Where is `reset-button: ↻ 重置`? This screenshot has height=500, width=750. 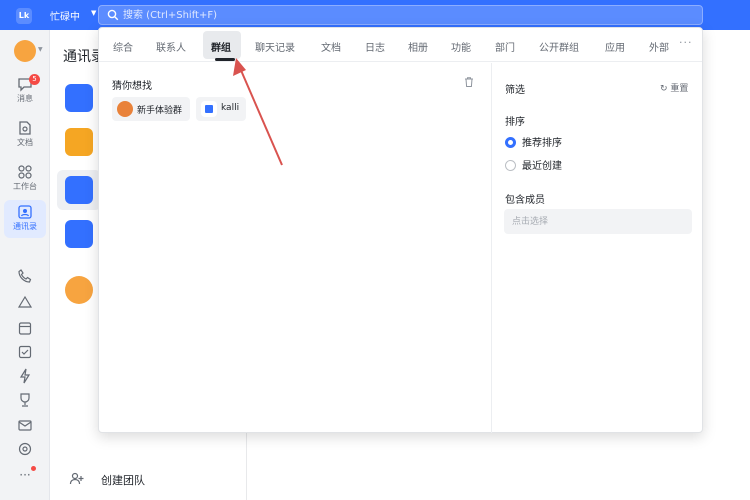 reset-button: ↻ 重置 is located at coordinates (674, 87).